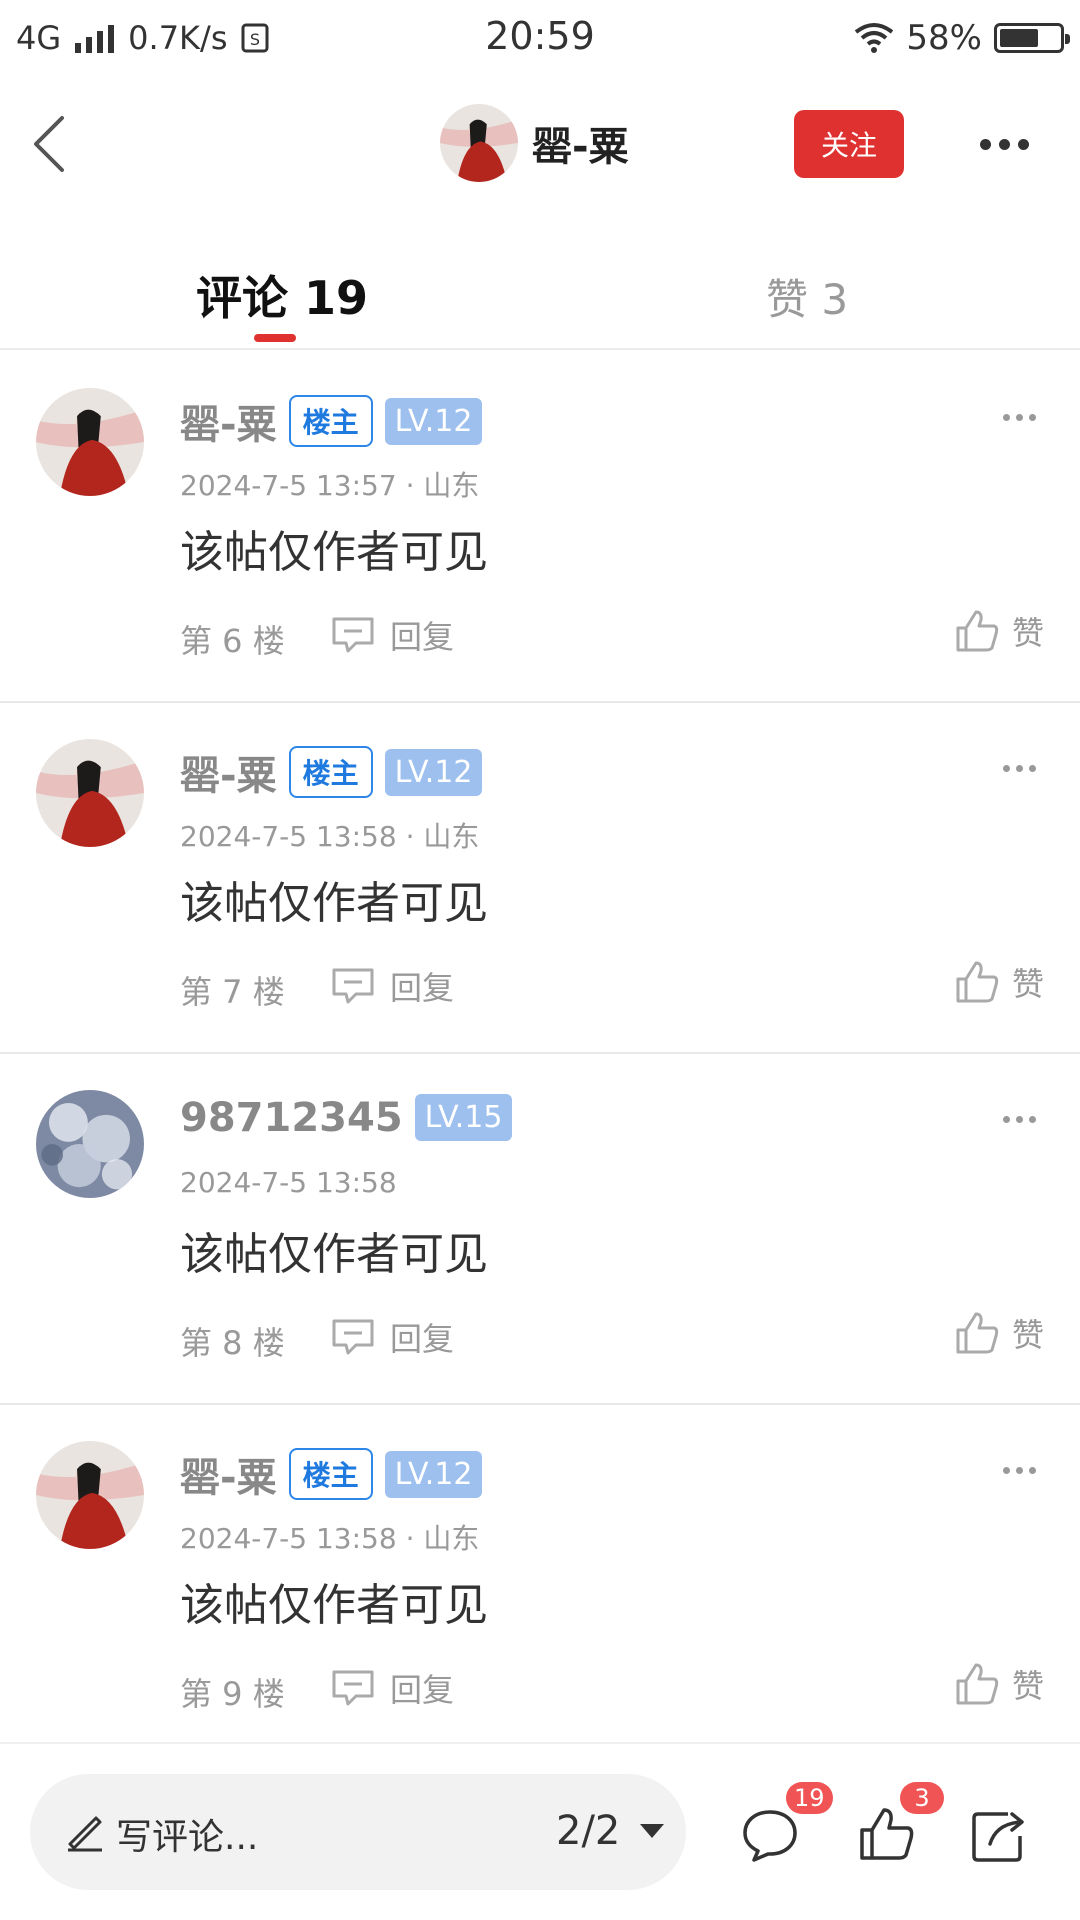  I want to click on author-name: 罂-粟, so click(580, 147).